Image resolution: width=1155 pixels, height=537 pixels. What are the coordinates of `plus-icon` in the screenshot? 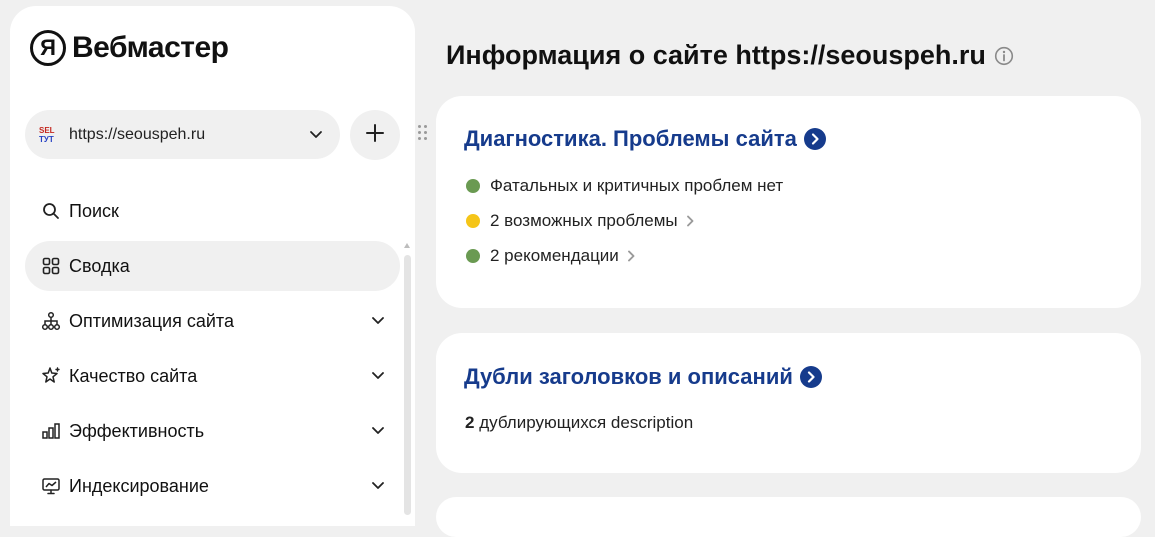 It's located at (375, 135).